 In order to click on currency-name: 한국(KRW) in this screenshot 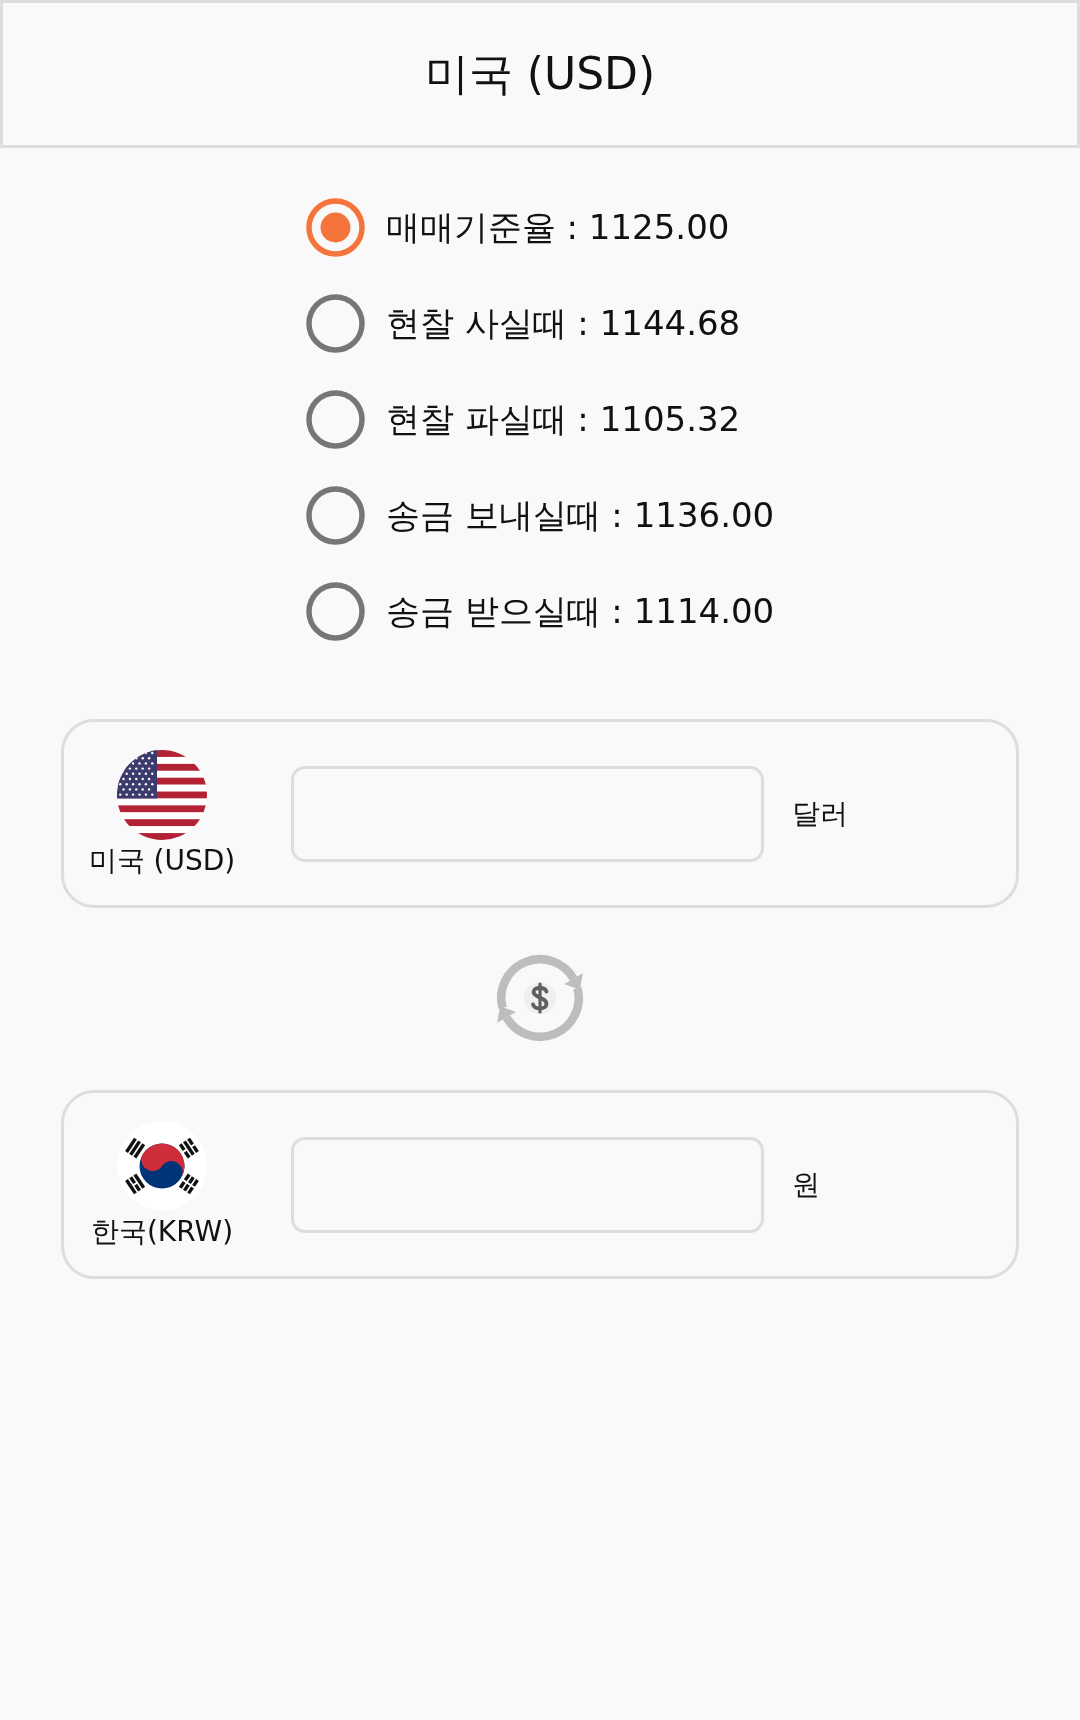, I will do `click(162, 1231)`.